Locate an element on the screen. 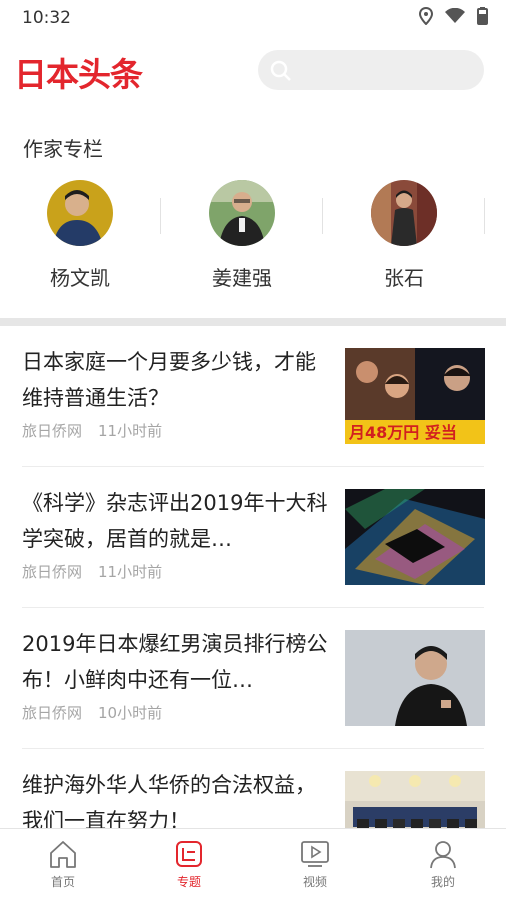 This screenshot has height=901, width=506. wifi-icon is located at coordinates (455, 15).